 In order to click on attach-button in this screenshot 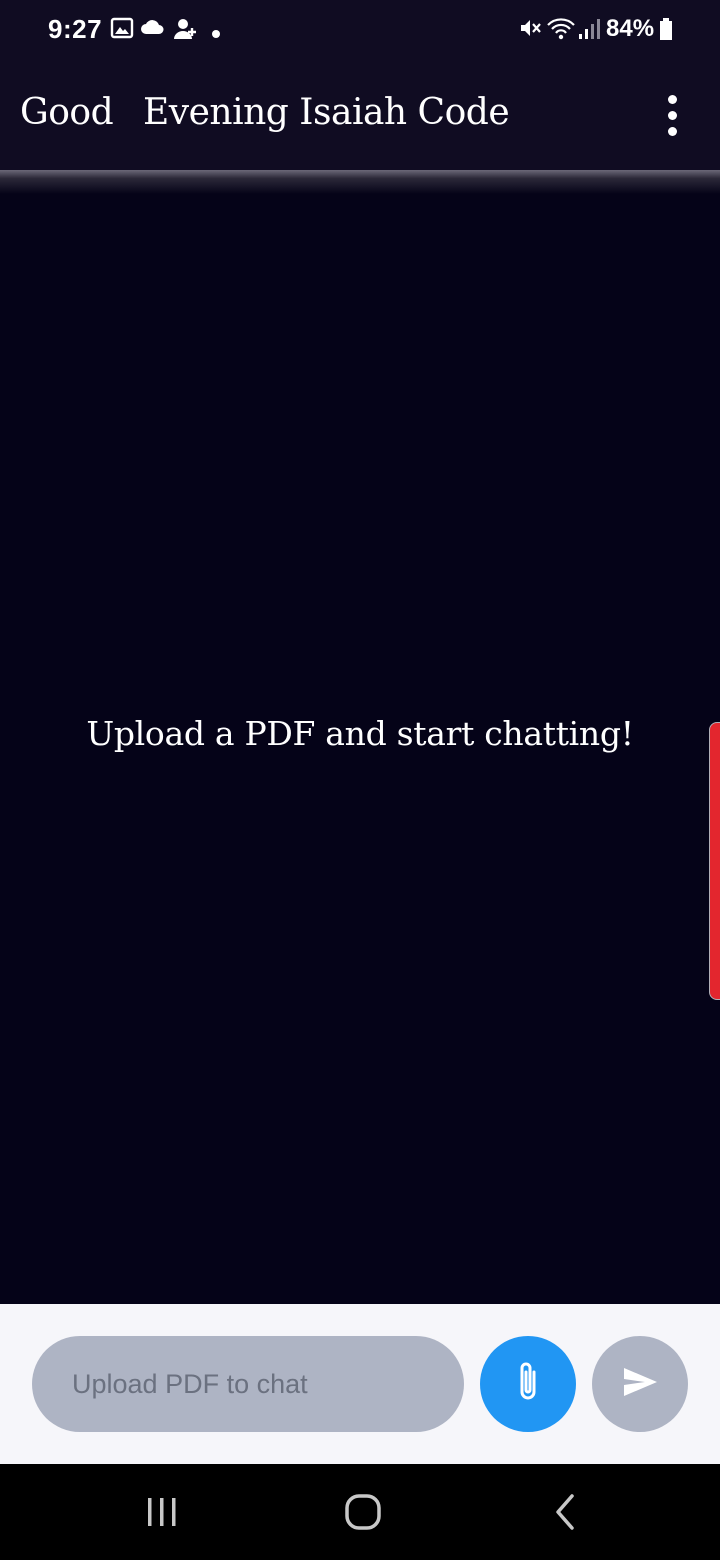, I will do `click(528, 1384)`.